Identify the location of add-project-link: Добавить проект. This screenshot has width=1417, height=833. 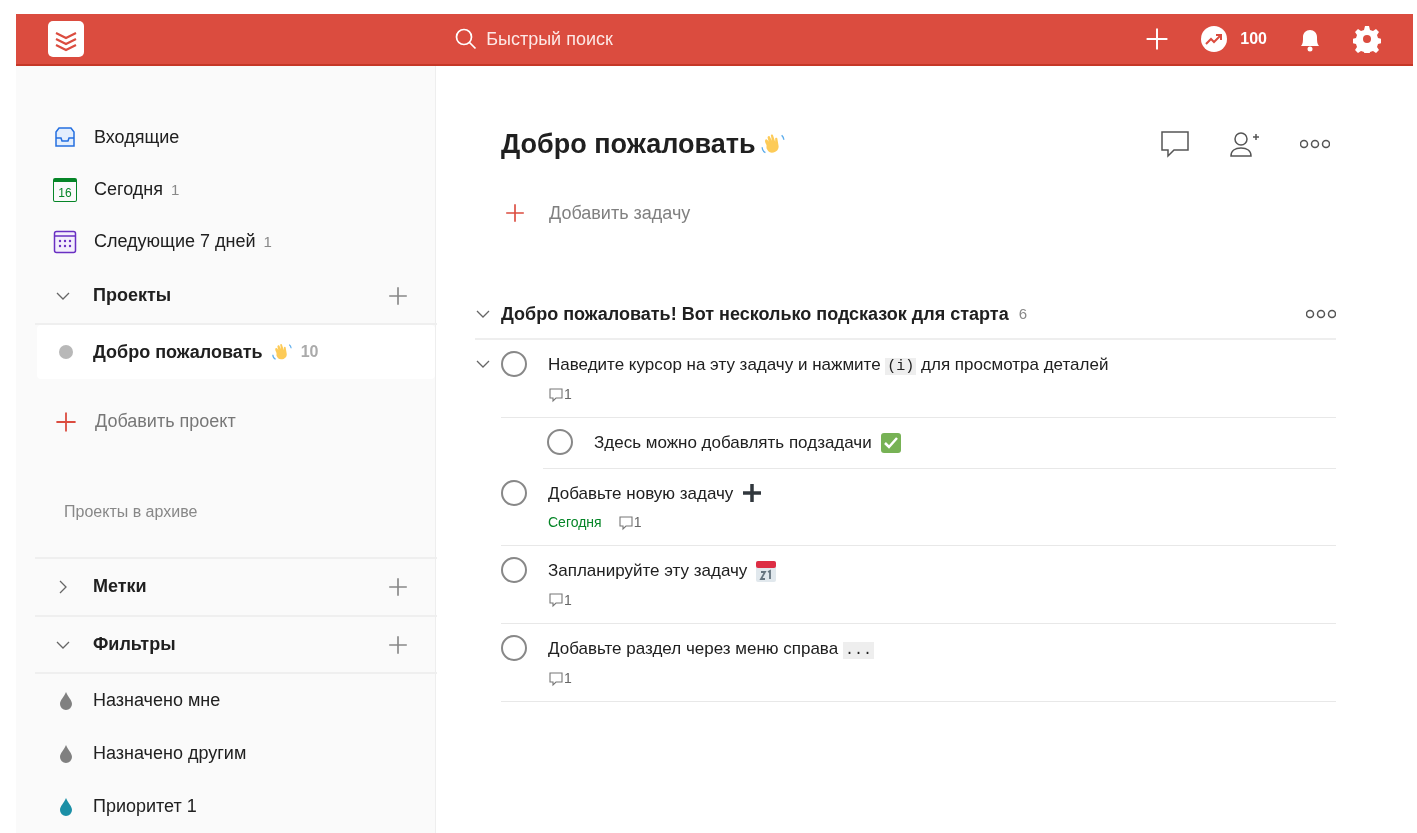
(165, 422).